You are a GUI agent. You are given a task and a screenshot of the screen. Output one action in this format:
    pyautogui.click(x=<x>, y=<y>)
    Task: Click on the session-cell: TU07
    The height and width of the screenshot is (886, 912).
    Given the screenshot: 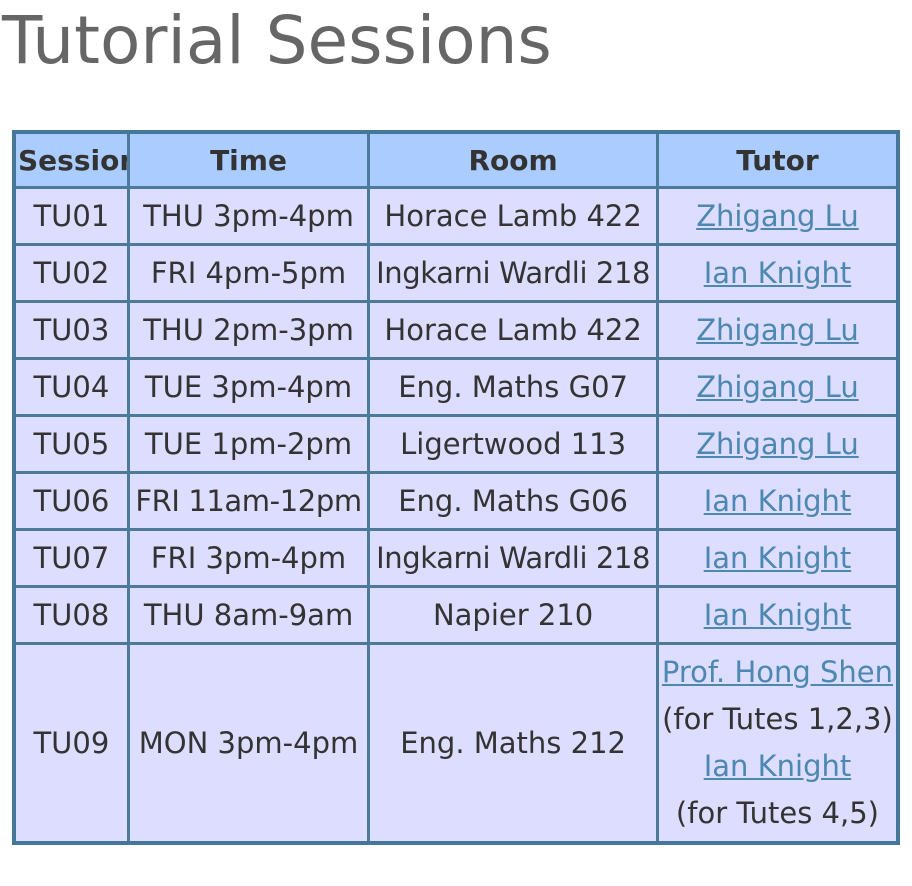 What is the action you would take?
    pyautogui.click(x=71, y=558)
    